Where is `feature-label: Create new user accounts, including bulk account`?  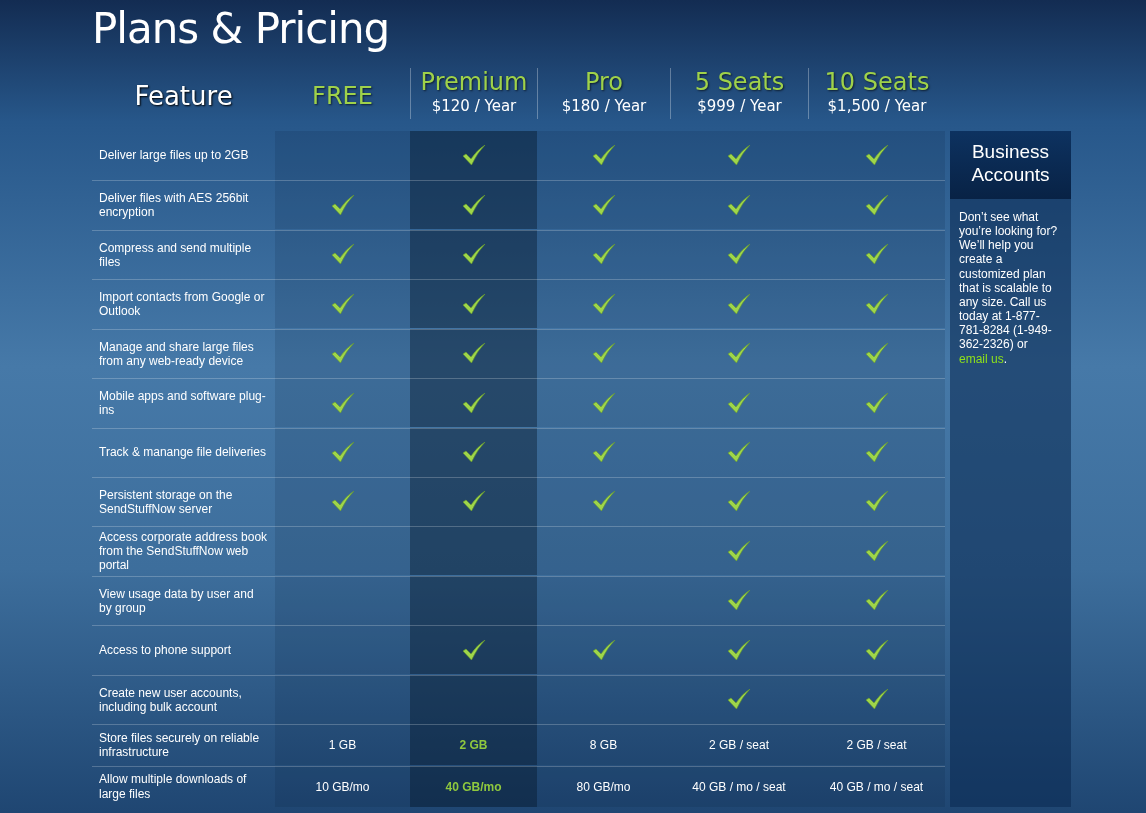 feature-label: Create new user accounts, including bulk account is located at coordinates (183, 699).